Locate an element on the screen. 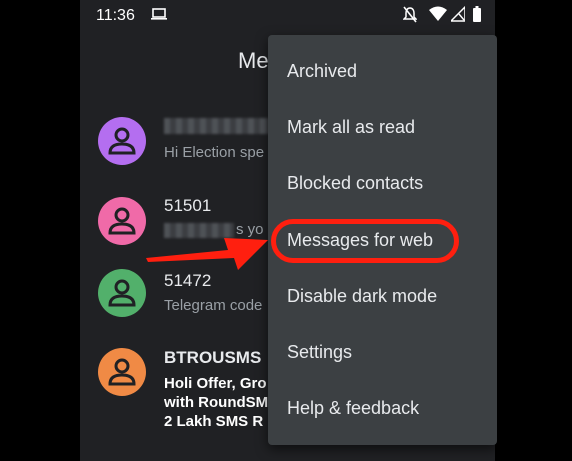 Image resolution: width=572 pixels, height=461 pixels. conversation-snippet: Hi Election spe is located at coordinates (214, 152).